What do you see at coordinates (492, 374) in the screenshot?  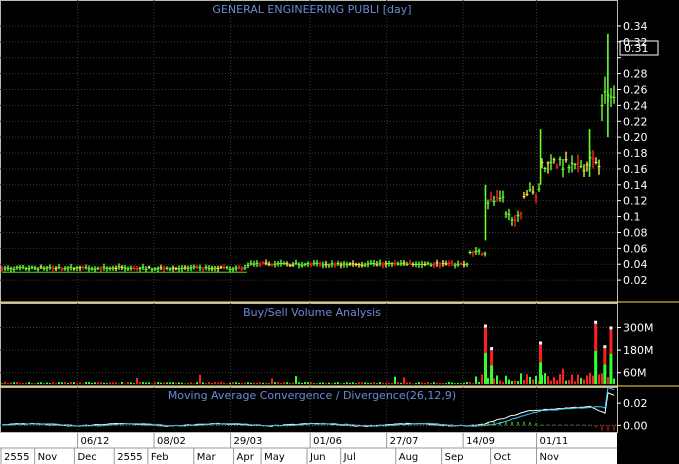 I see `volume-spike-buy` at bounding box center [492, 374].